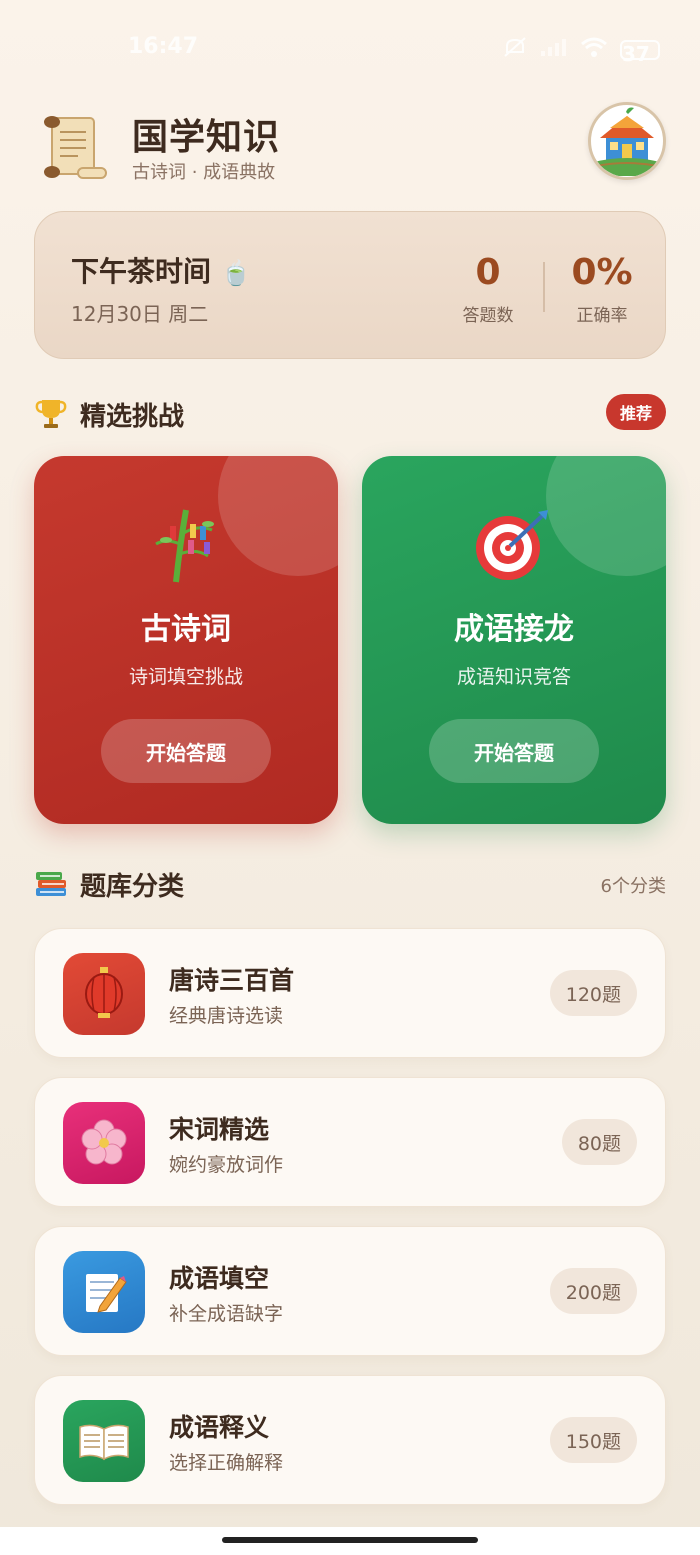 The width and height of the screenshot is (700, 1555). I want to click on house-icon, so click(627, 141).